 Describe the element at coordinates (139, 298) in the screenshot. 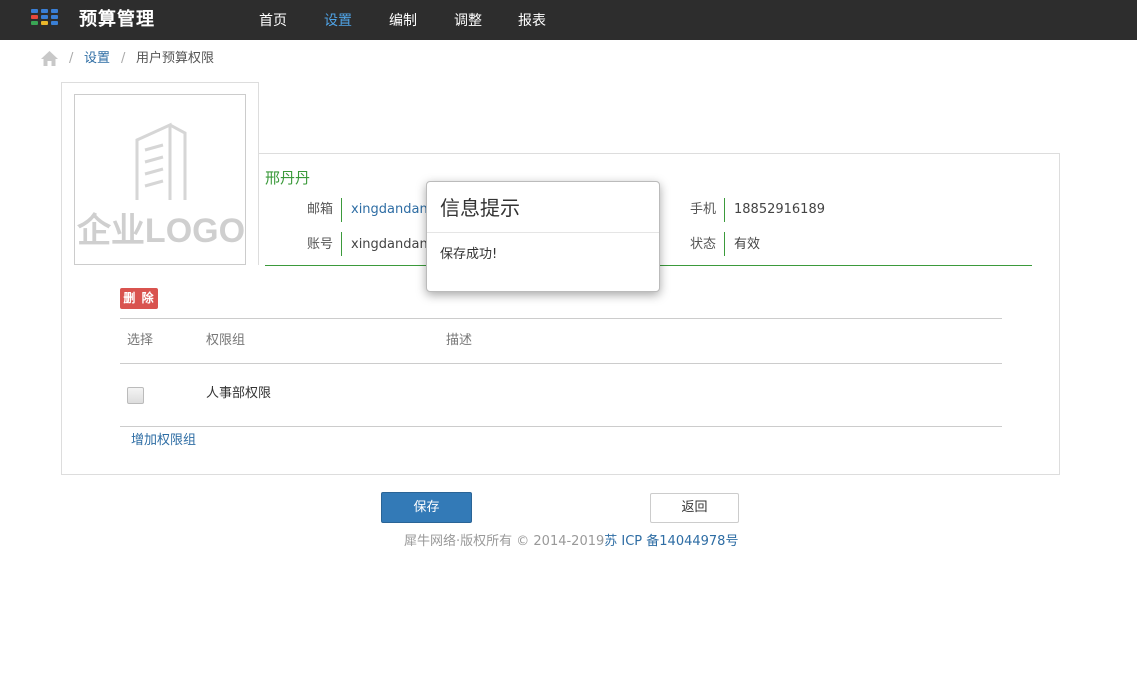

I see `delete-button: 删 除` at that location.